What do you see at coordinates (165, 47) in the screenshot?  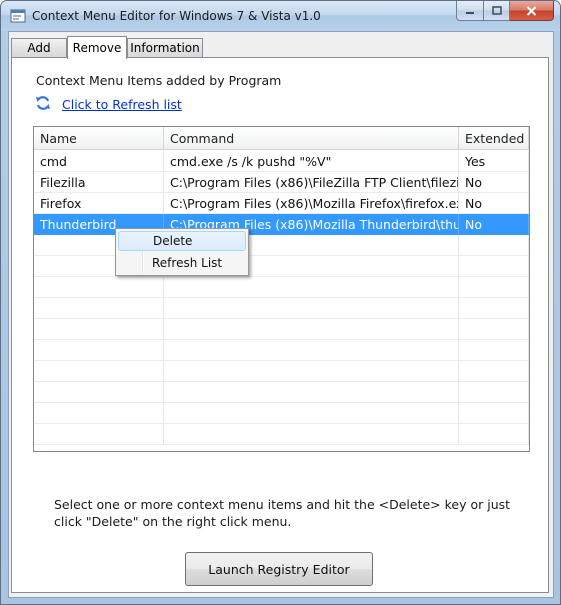 I see `tab-information: Information` at bounding box center [165, 47].